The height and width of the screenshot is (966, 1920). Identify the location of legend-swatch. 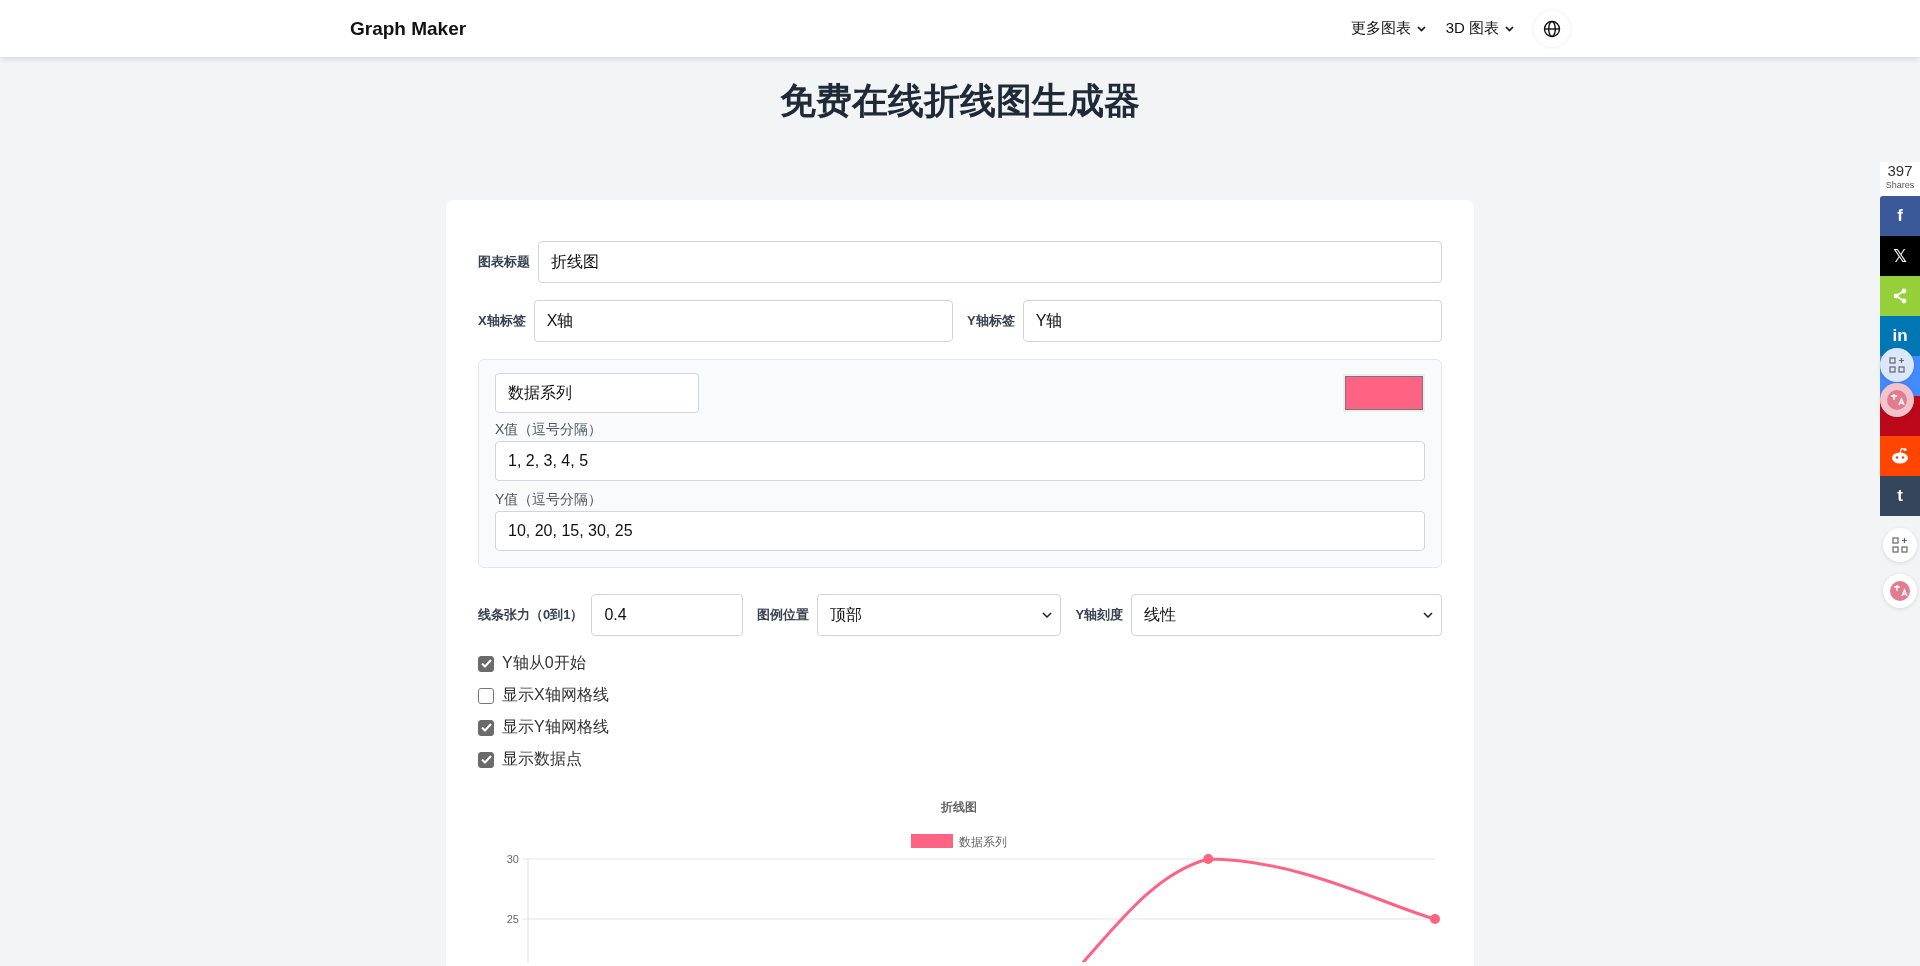
(932, 841).